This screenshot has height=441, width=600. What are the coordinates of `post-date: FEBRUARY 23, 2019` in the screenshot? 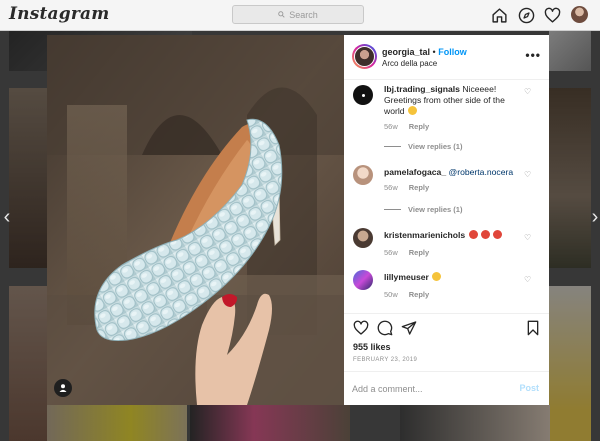 It's located at (385, 360).